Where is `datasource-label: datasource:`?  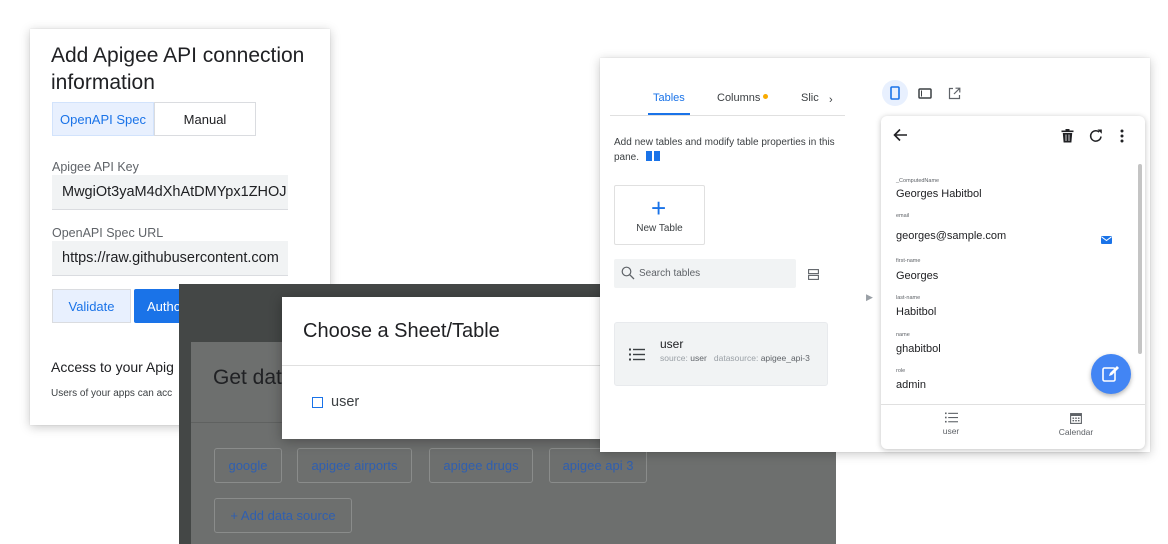 datasource-label: datasource: is located at coordinates (736, 358).